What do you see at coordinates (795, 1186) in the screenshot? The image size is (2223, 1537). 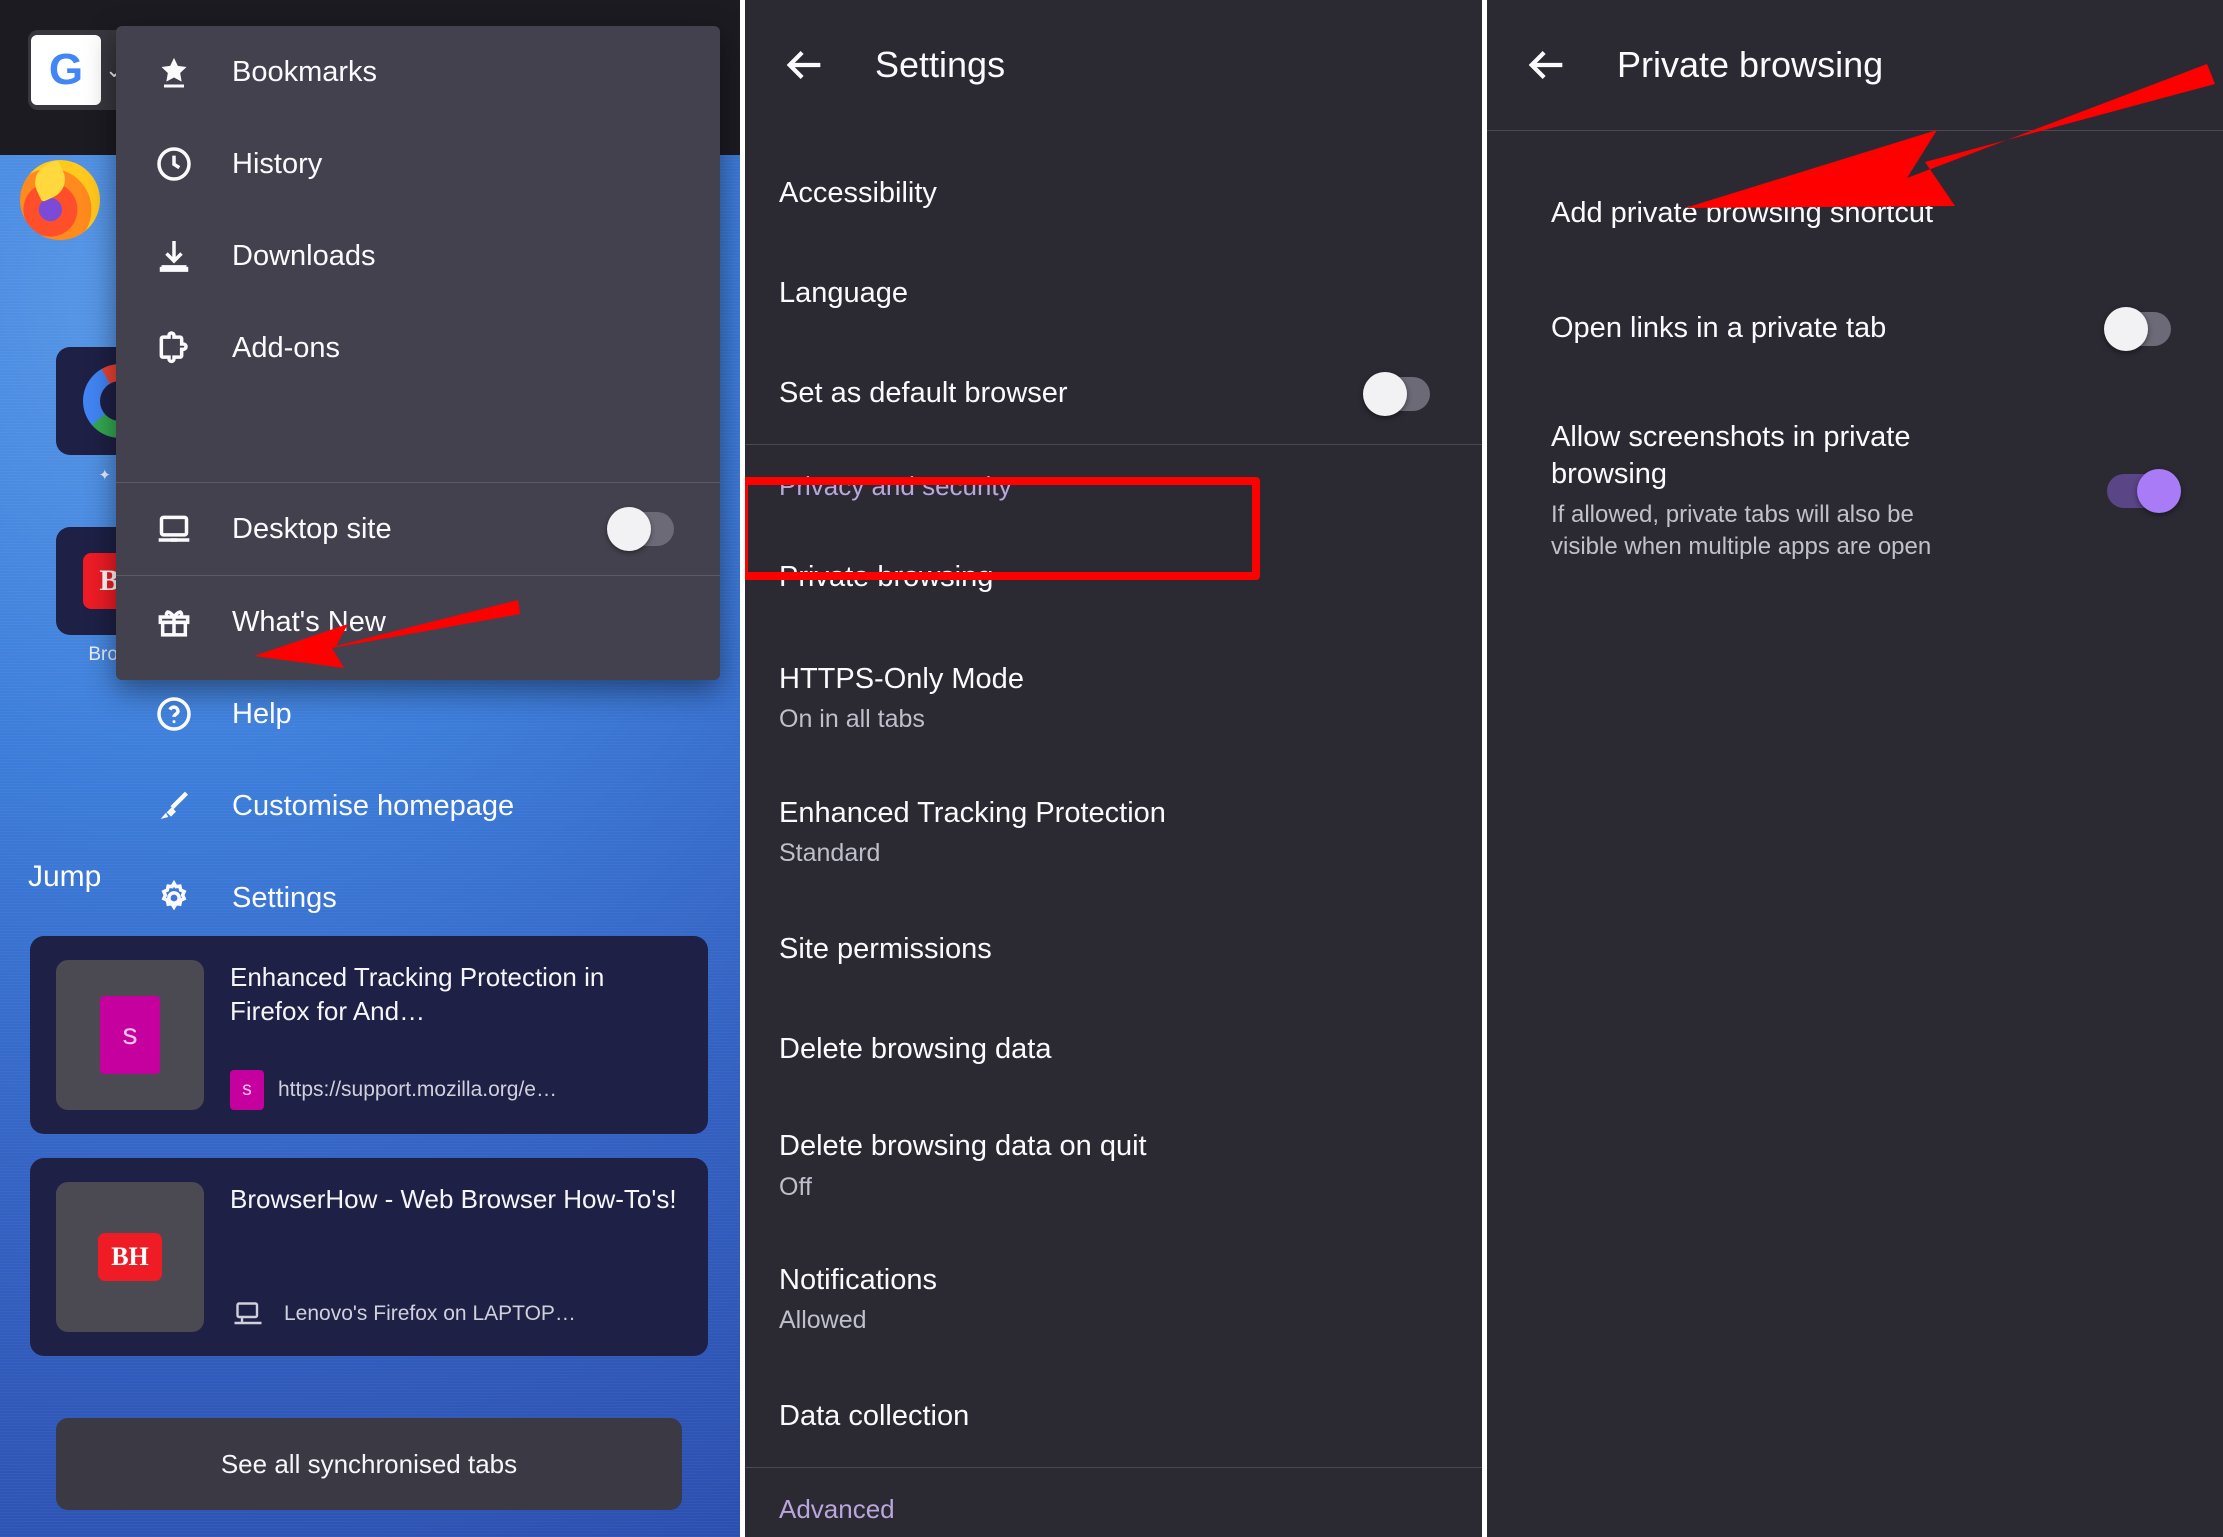 I see `row-subtitle: Off` at bounding box center [795, 1186].